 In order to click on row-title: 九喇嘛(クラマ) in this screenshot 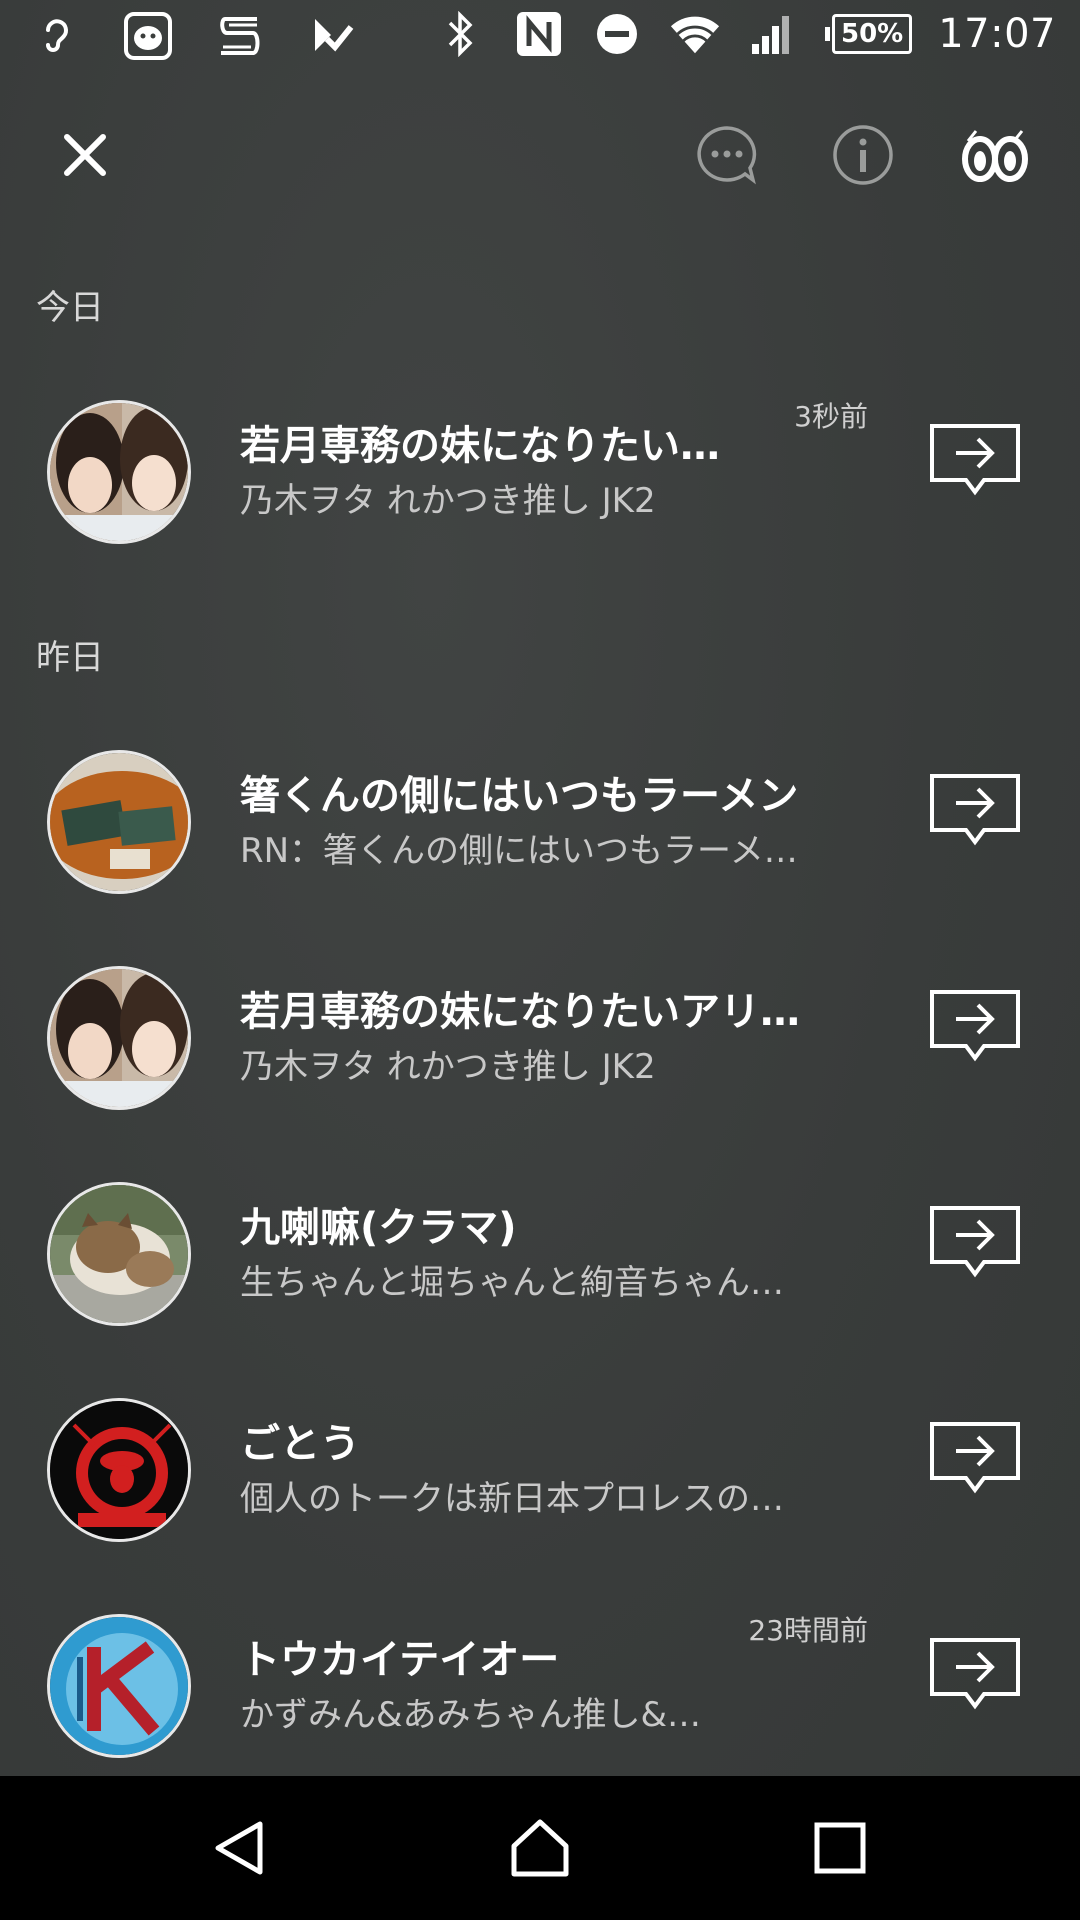, I will do `click(378, 1228)`.